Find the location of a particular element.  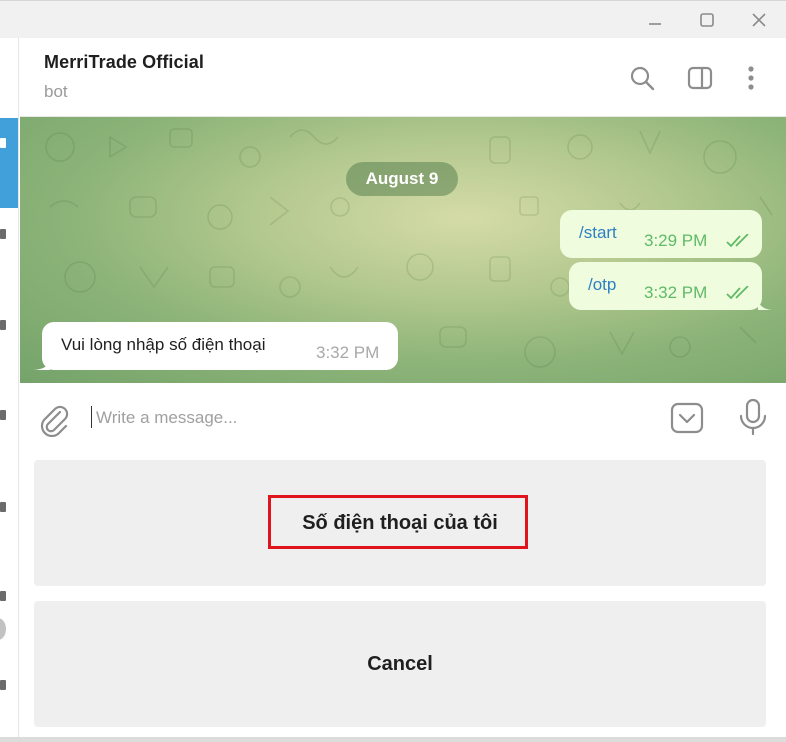

message-composer is located at coordinates (403, 419).